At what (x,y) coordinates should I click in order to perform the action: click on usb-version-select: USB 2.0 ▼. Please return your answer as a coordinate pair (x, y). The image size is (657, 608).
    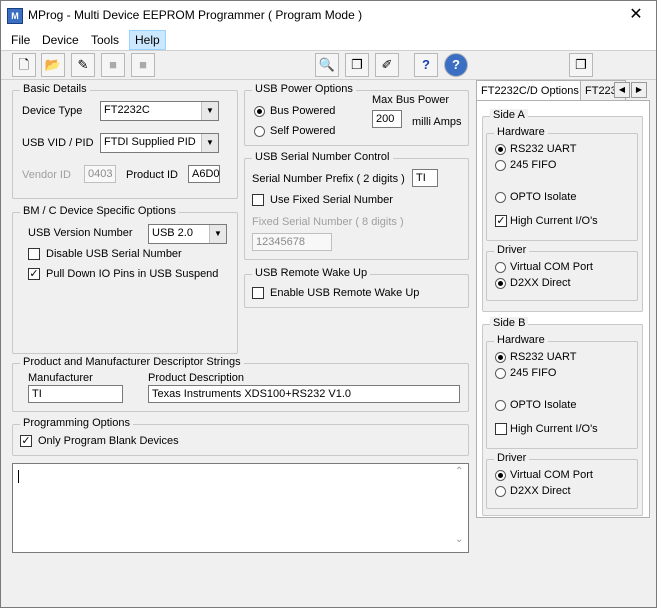
    Looking at the image, I should click on (187, 234).